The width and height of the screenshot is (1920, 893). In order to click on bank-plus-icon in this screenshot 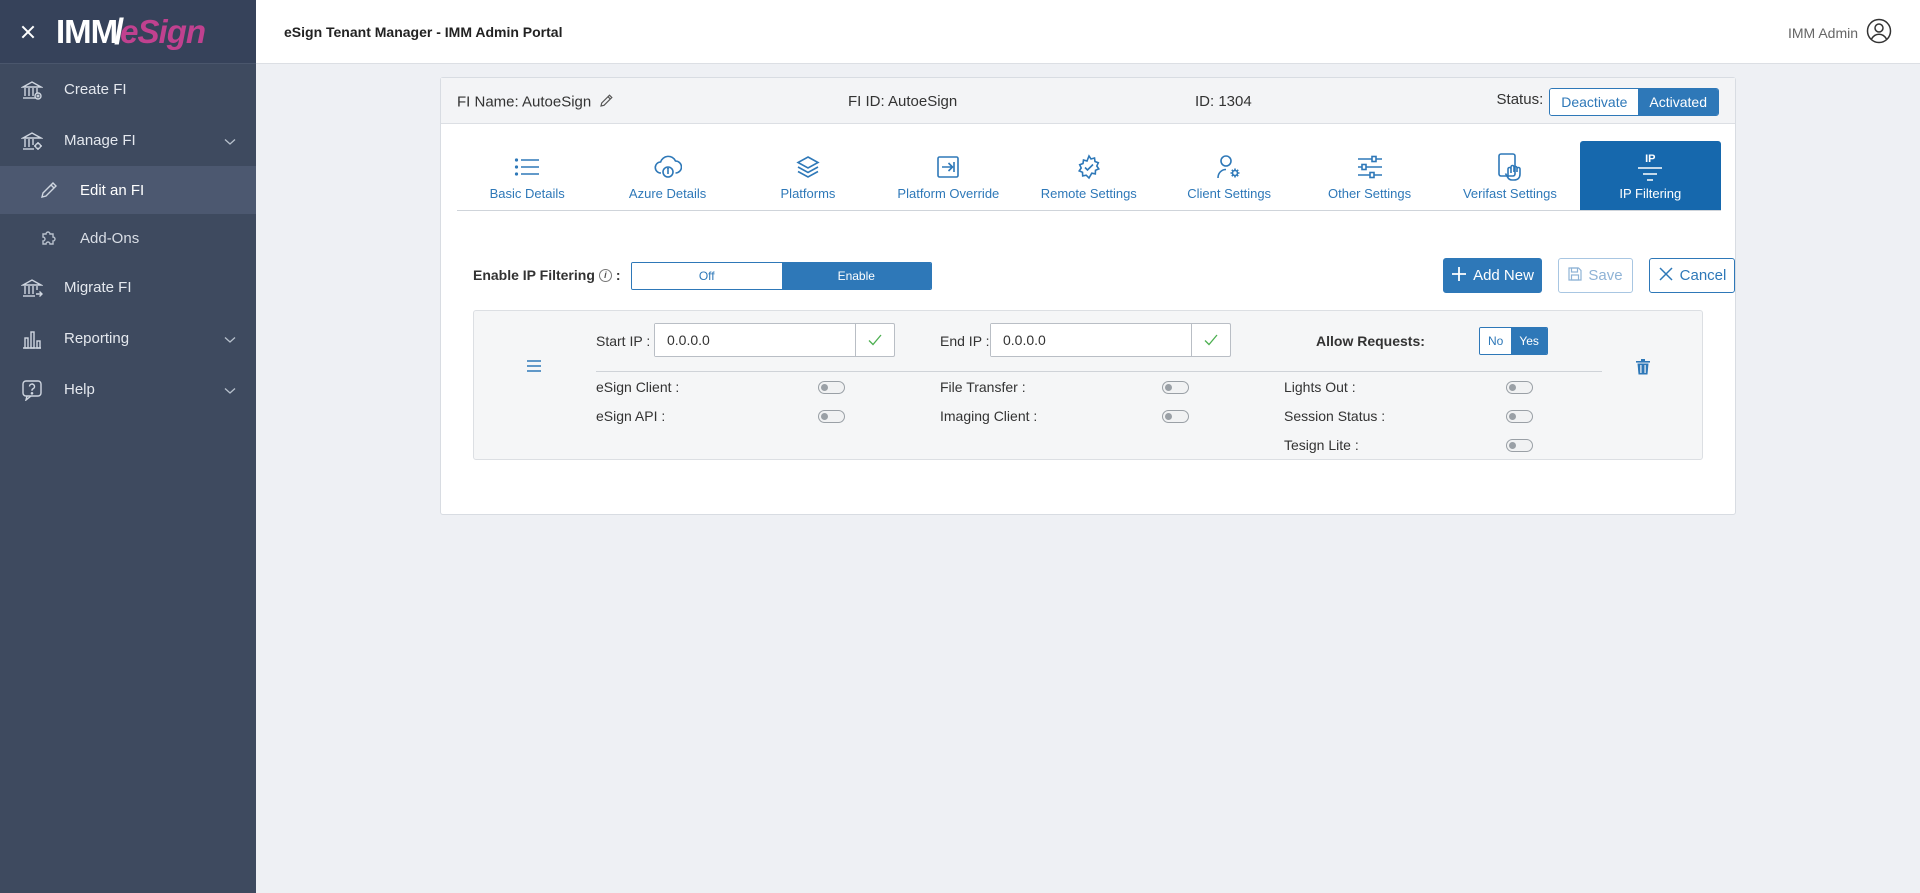, I will do `click(32, 90)`.